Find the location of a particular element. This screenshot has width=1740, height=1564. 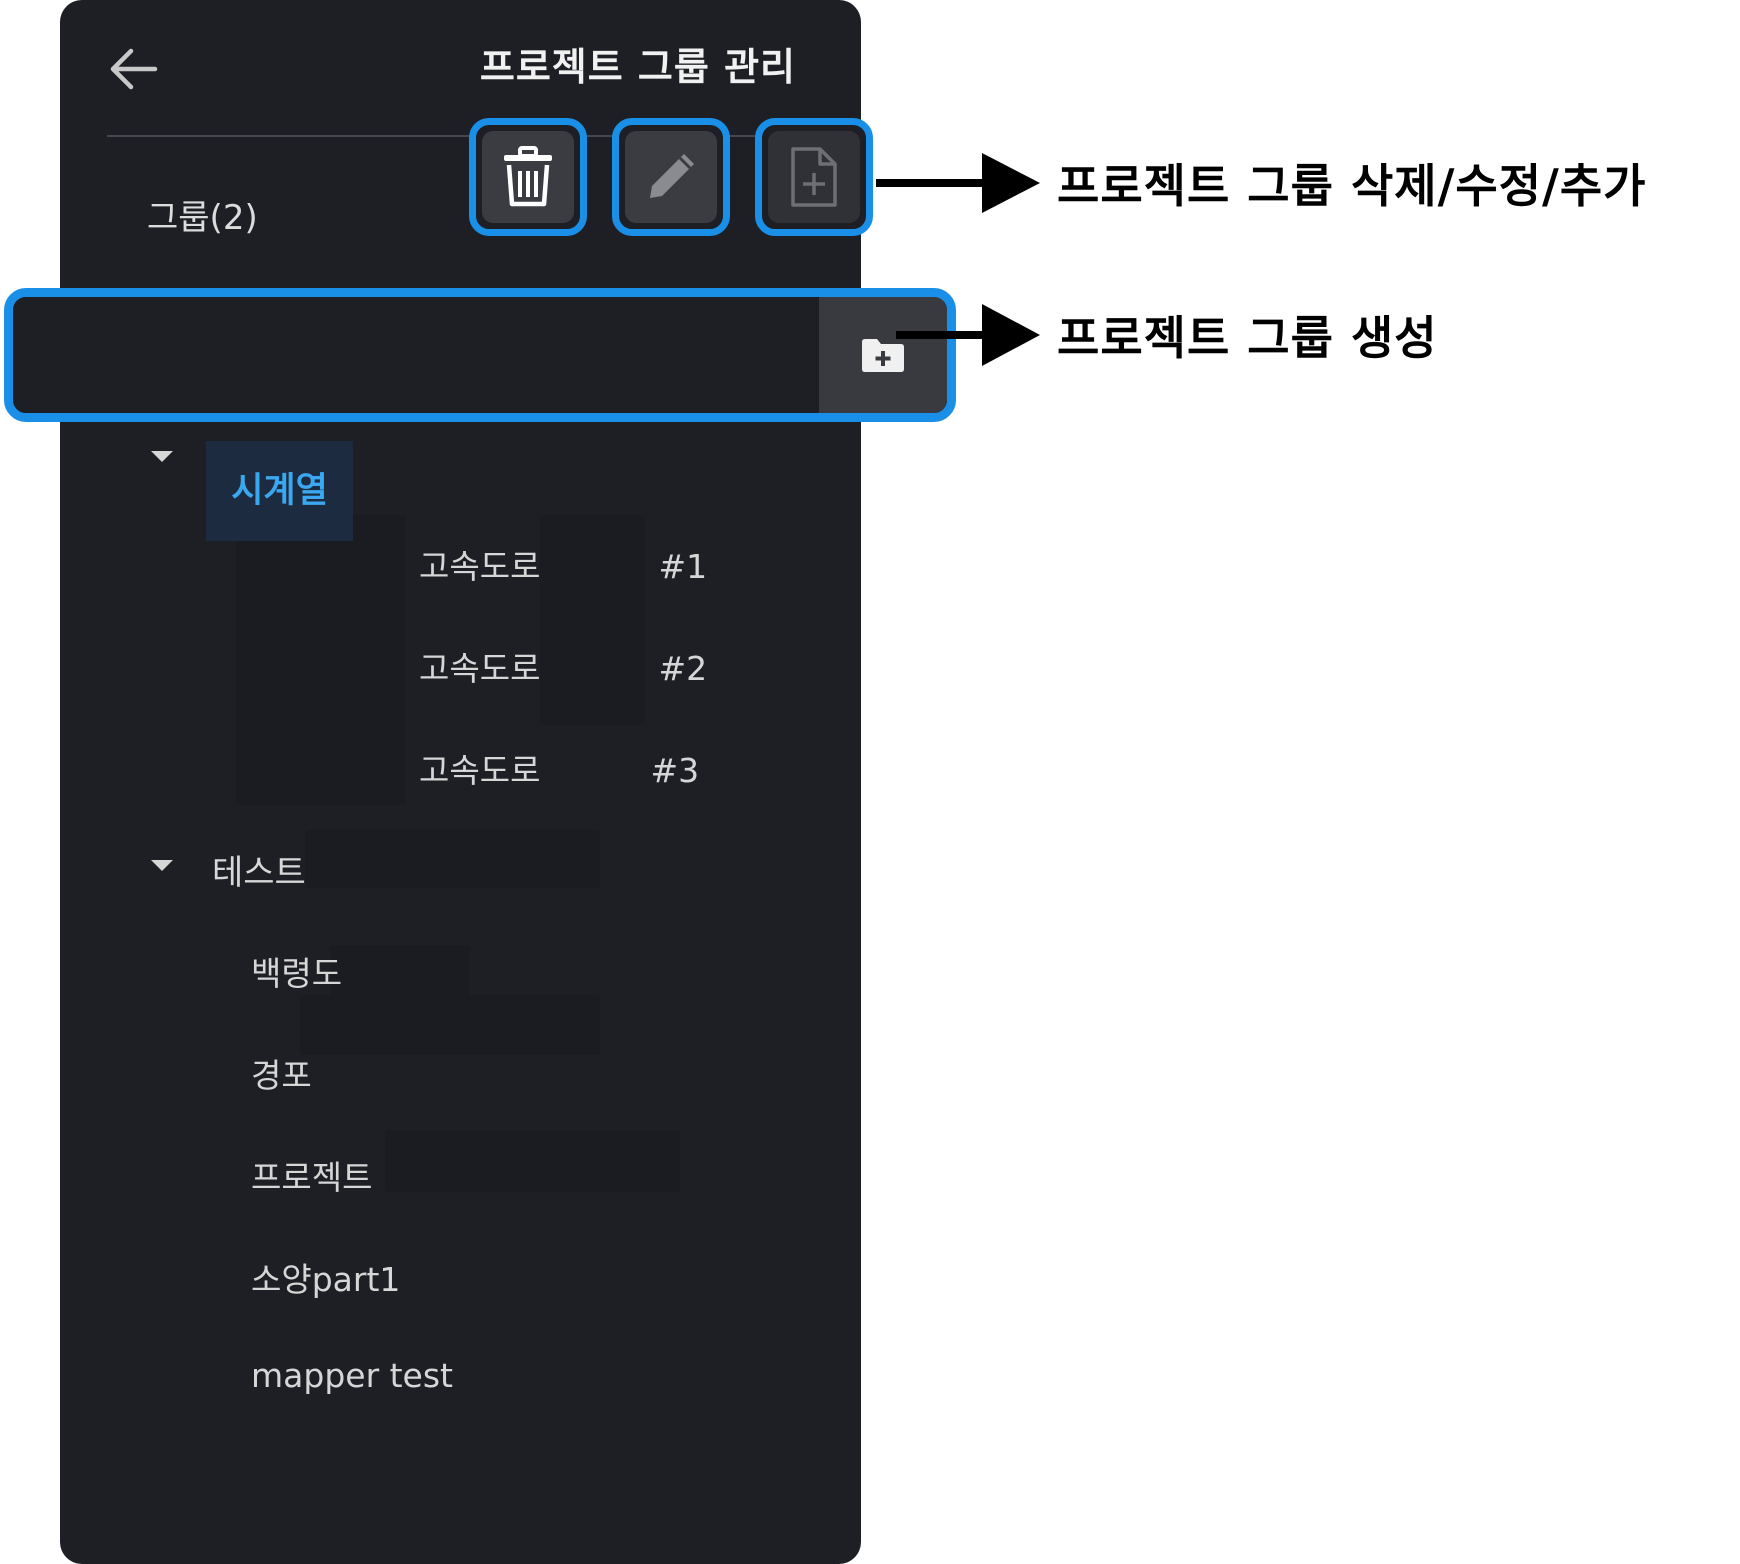

add-project-button is located at coordinates (814, 177).